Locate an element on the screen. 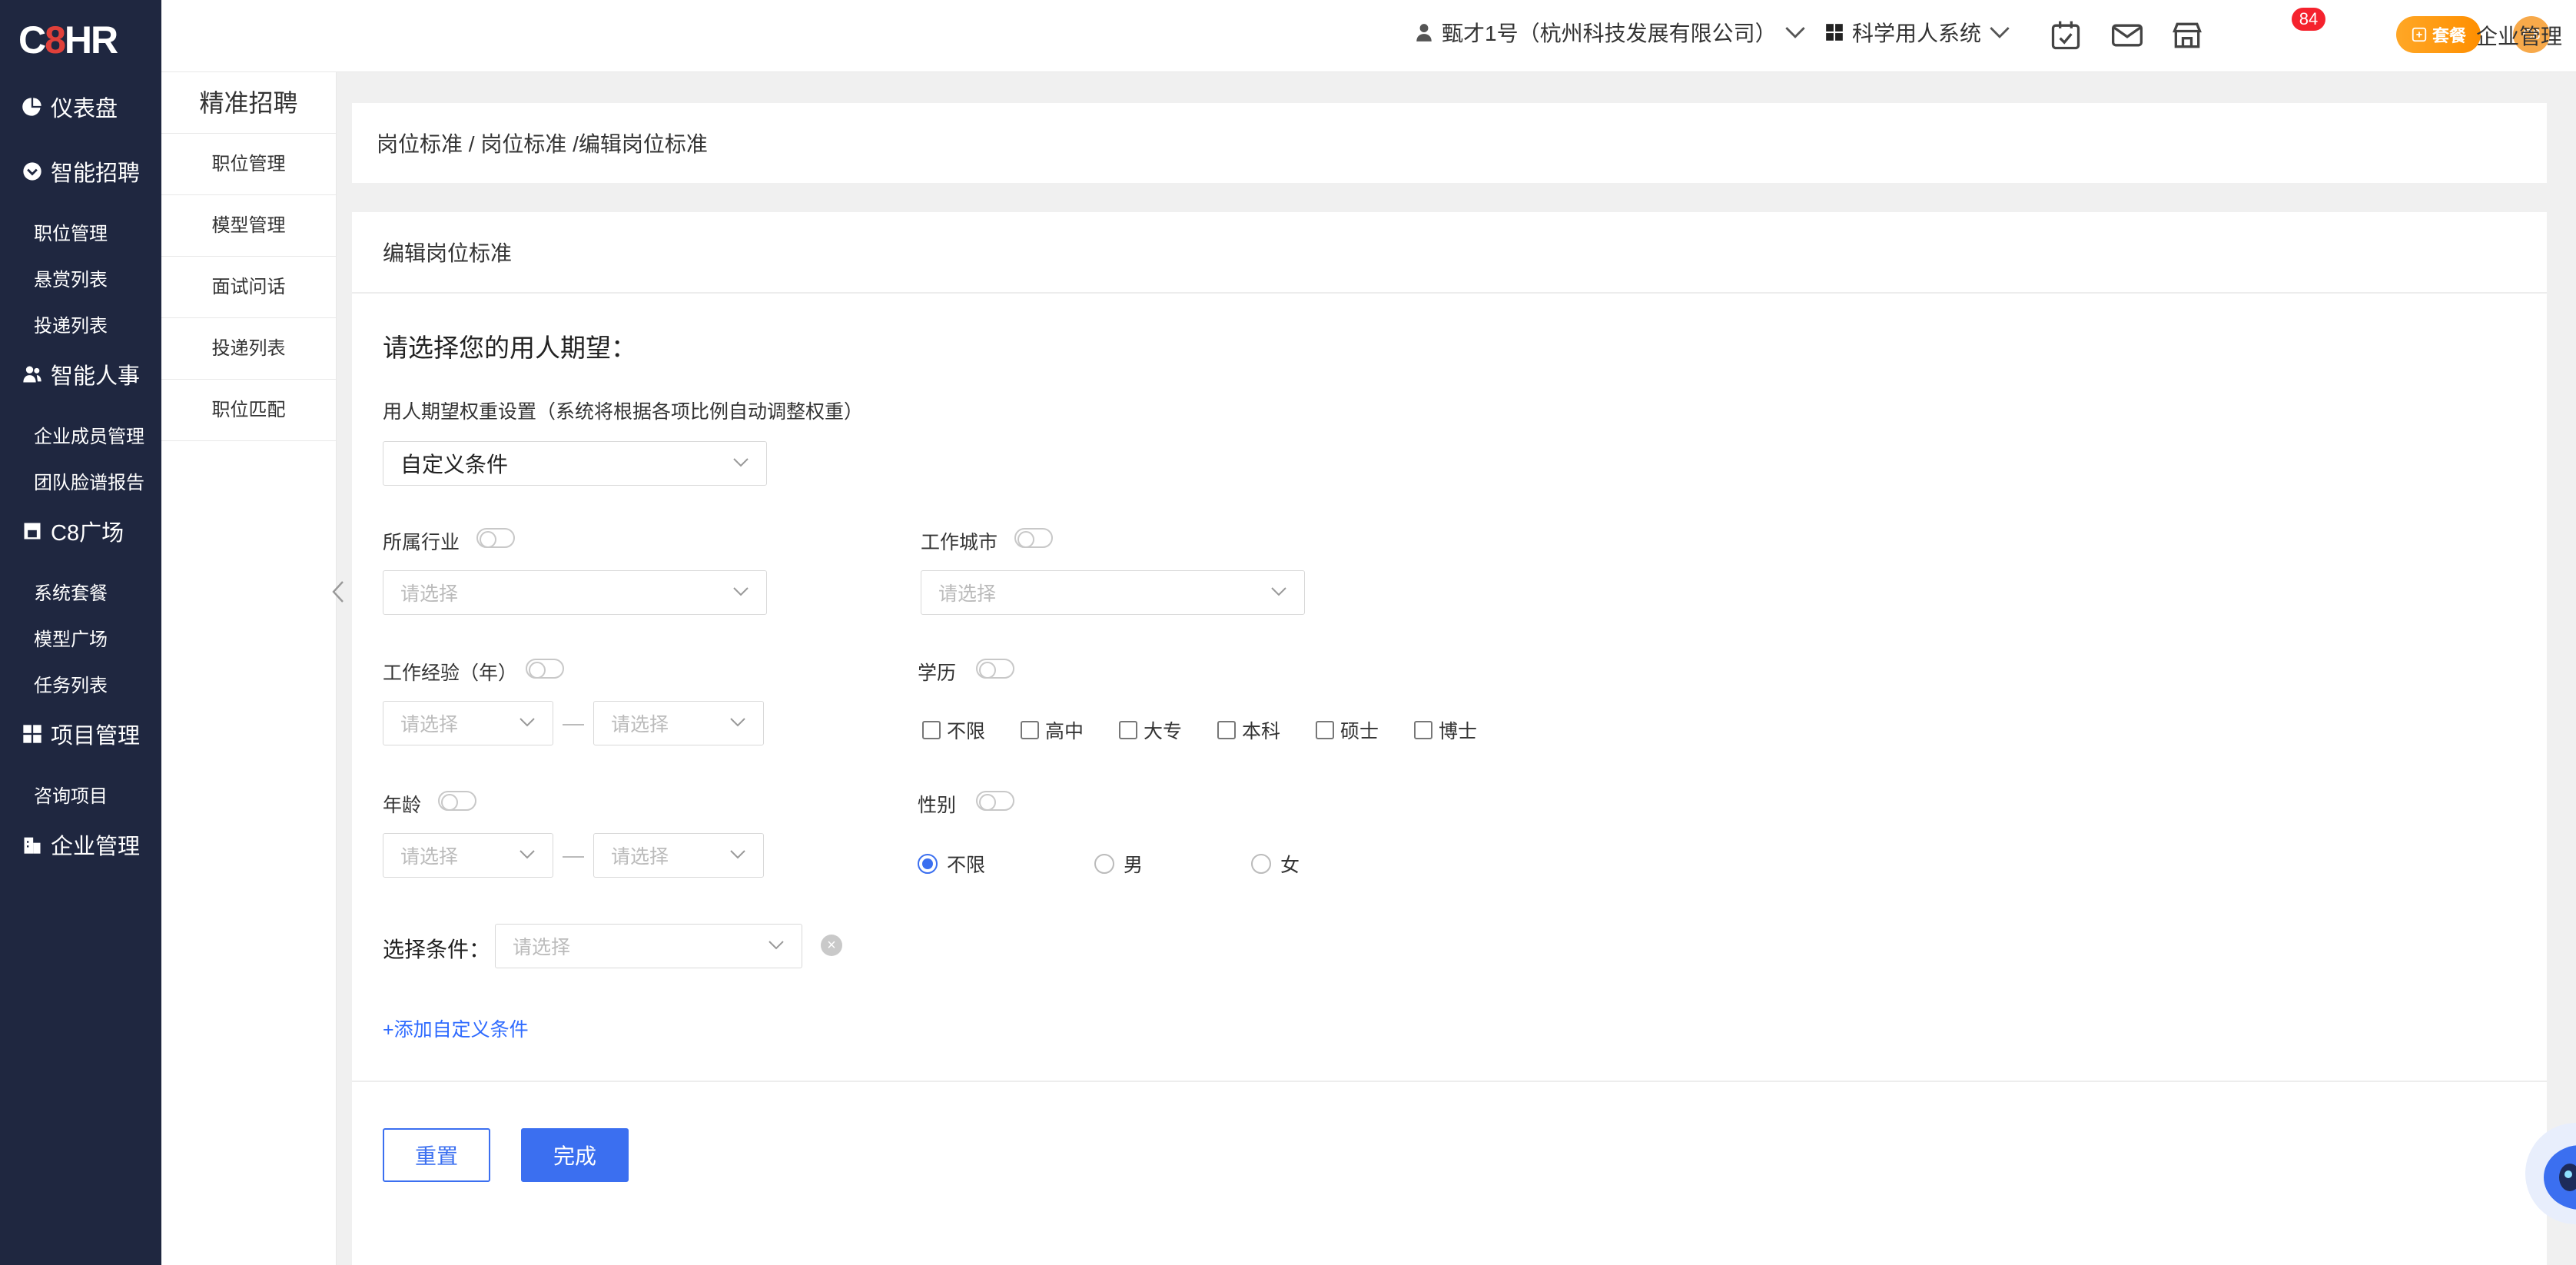  education-toggle is located at coordinates (995, 669).